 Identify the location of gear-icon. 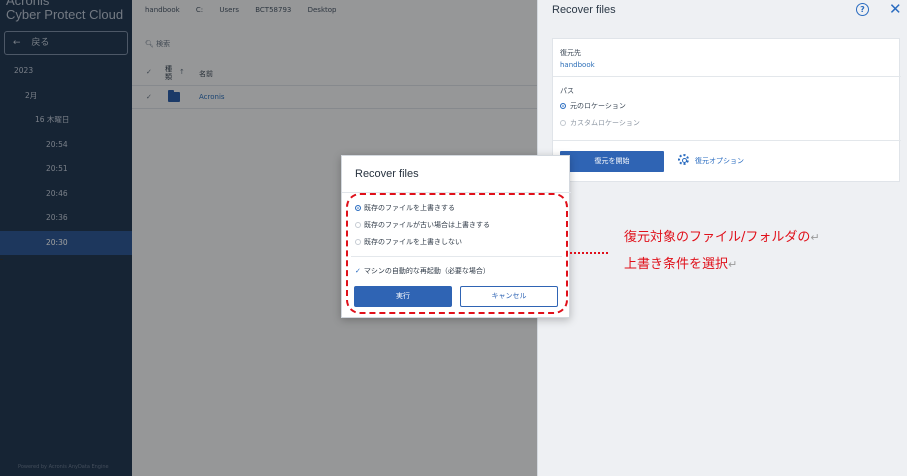
(683, 159).